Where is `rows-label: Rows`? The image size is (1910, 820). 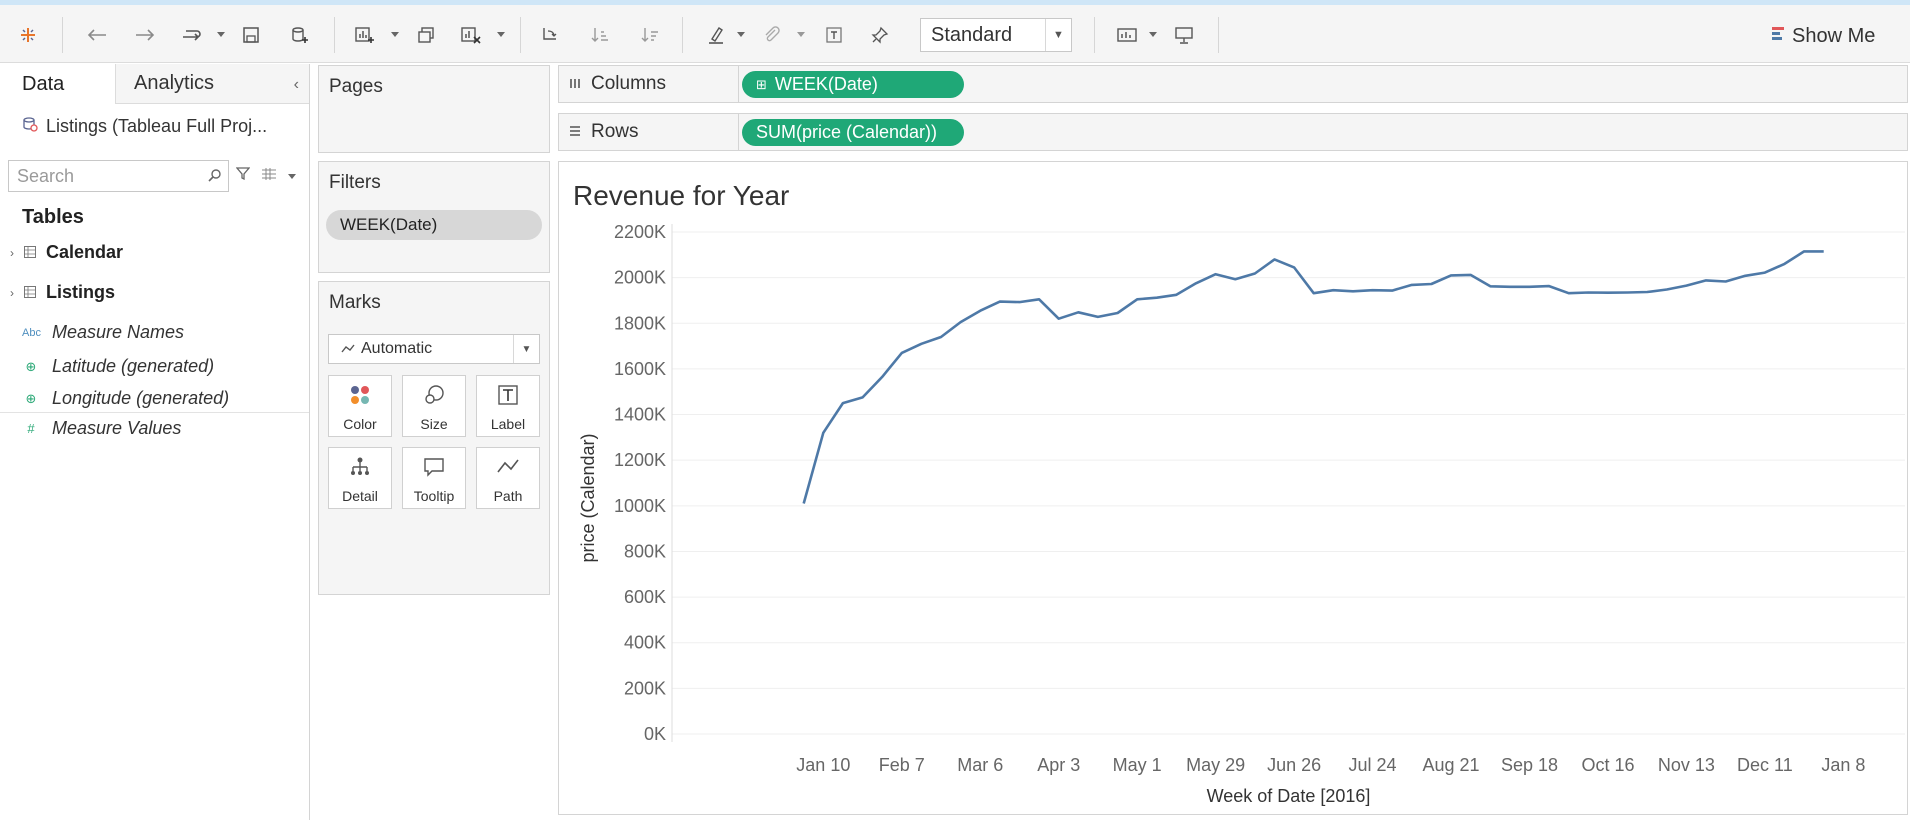
rows-label: Rows is located at coordinates (615, 131).